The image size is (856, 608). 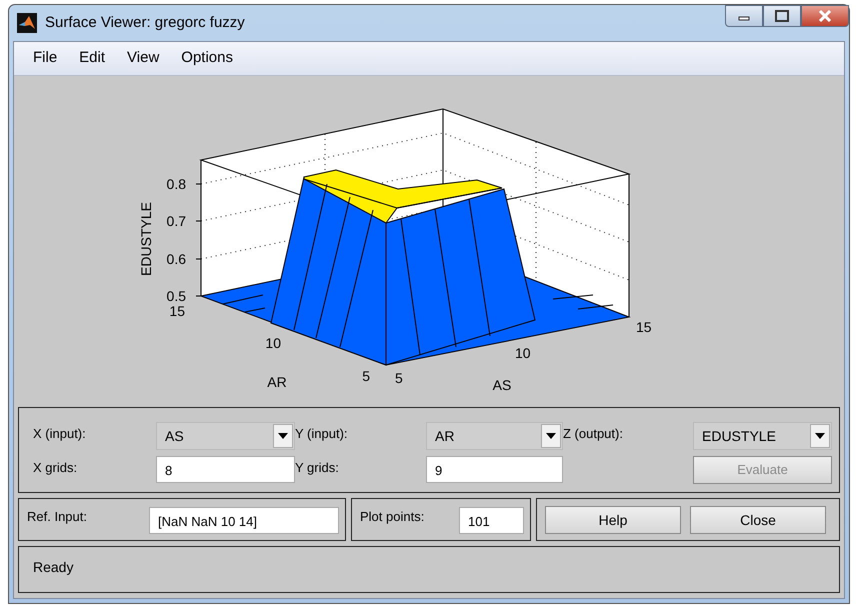 What do you see at coordinates (491, 520) in the screenshot?
I see `input-field: 101` at bounding box center [491, 520].